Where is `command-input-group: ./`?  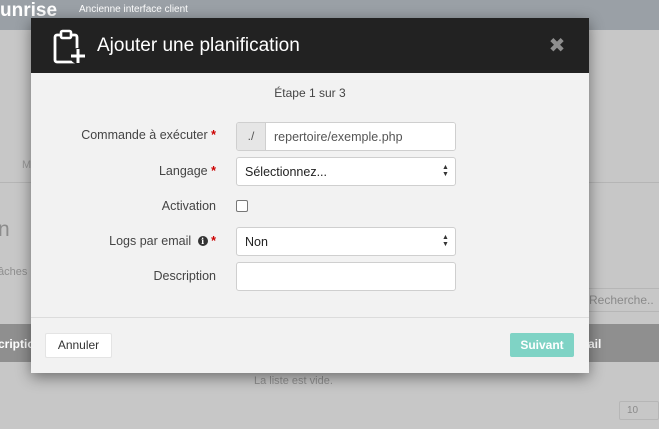 command-input-group: ./ is located at coordinates (346, 136).